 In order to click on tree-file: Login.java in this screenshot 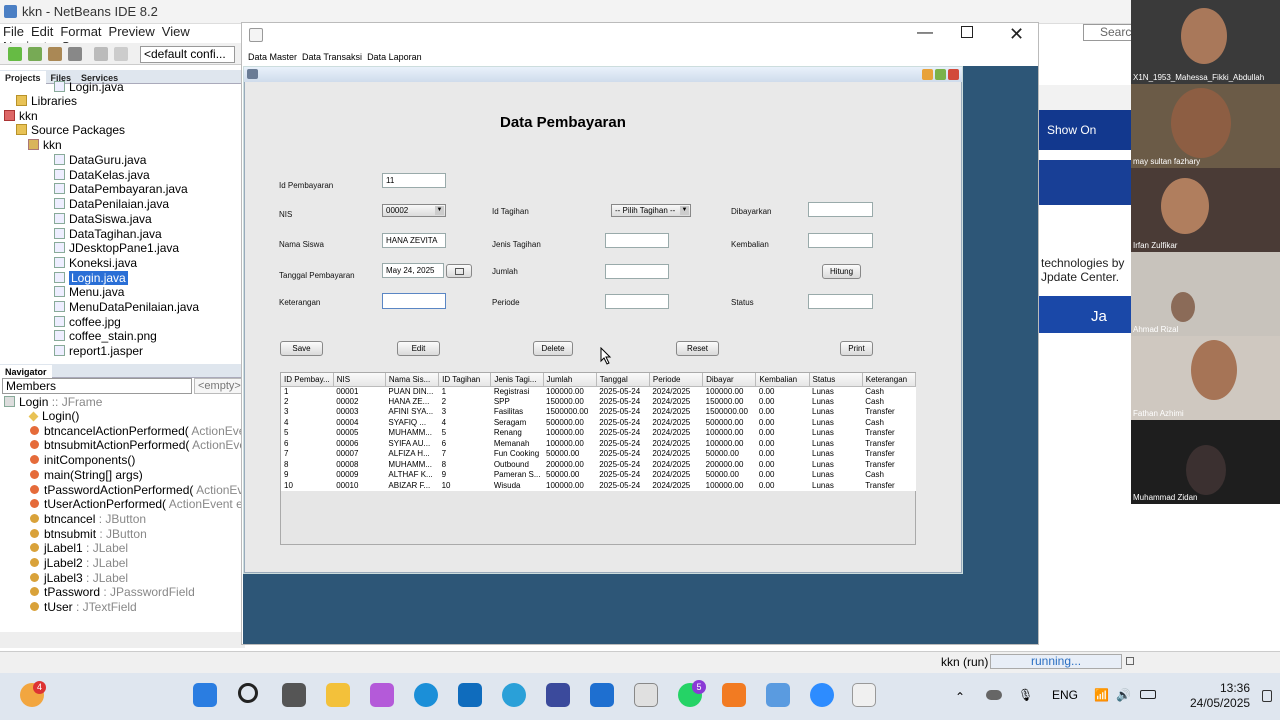, I will do `click(91, 278)`.